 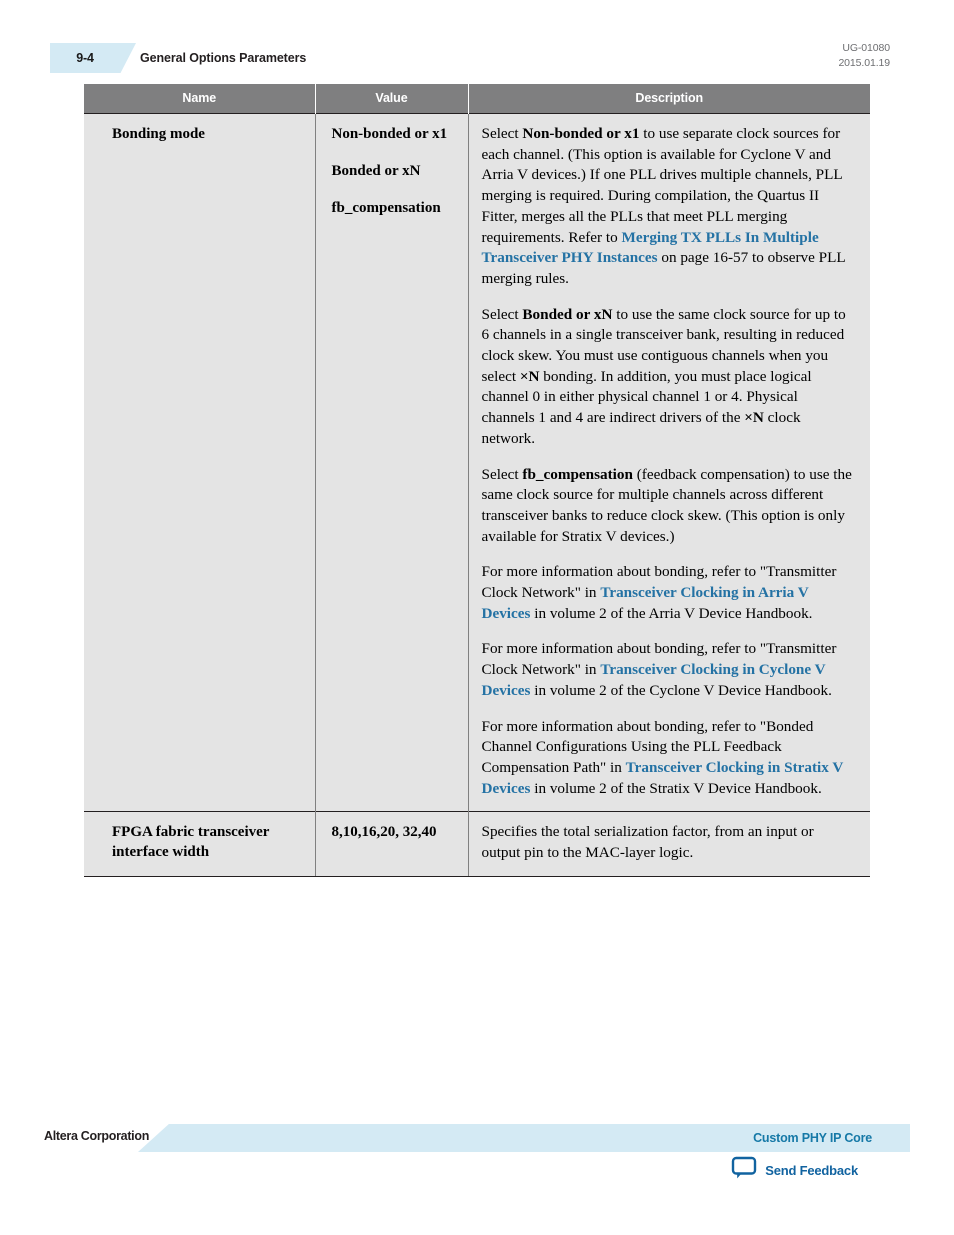 What do you see at coordinates (97, 1136) in the screenshot?
I see `footer-company: Altera Corporation` at bounding box center [97, 1136].